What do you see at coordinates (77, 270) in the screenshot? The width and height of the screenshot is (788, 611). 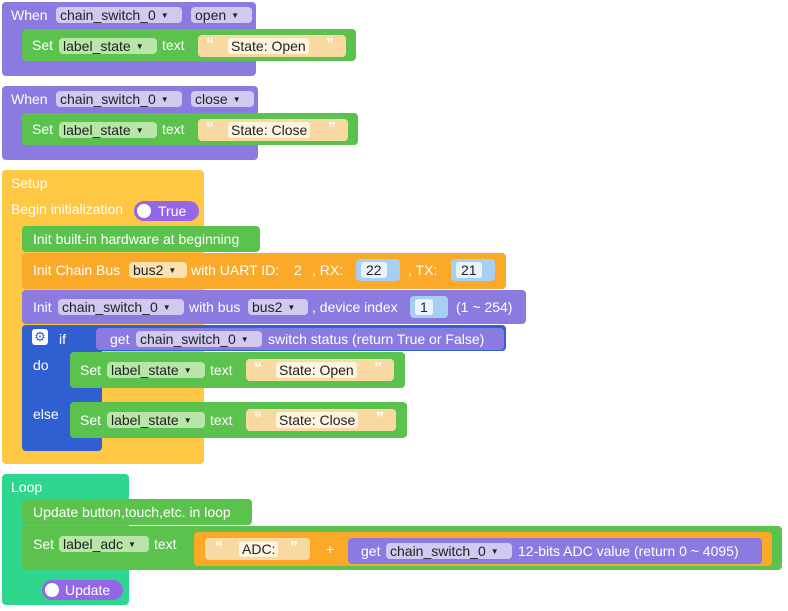 I see `init-chain-bus-label: Init Chain Bus` at bounding box center [77, 270].